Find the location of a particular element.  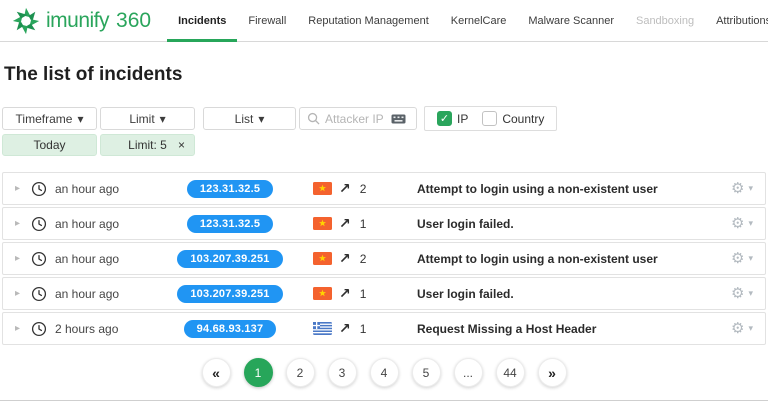

search-type-toggle: ✓ IP Country is located at coordinates (491, 118).